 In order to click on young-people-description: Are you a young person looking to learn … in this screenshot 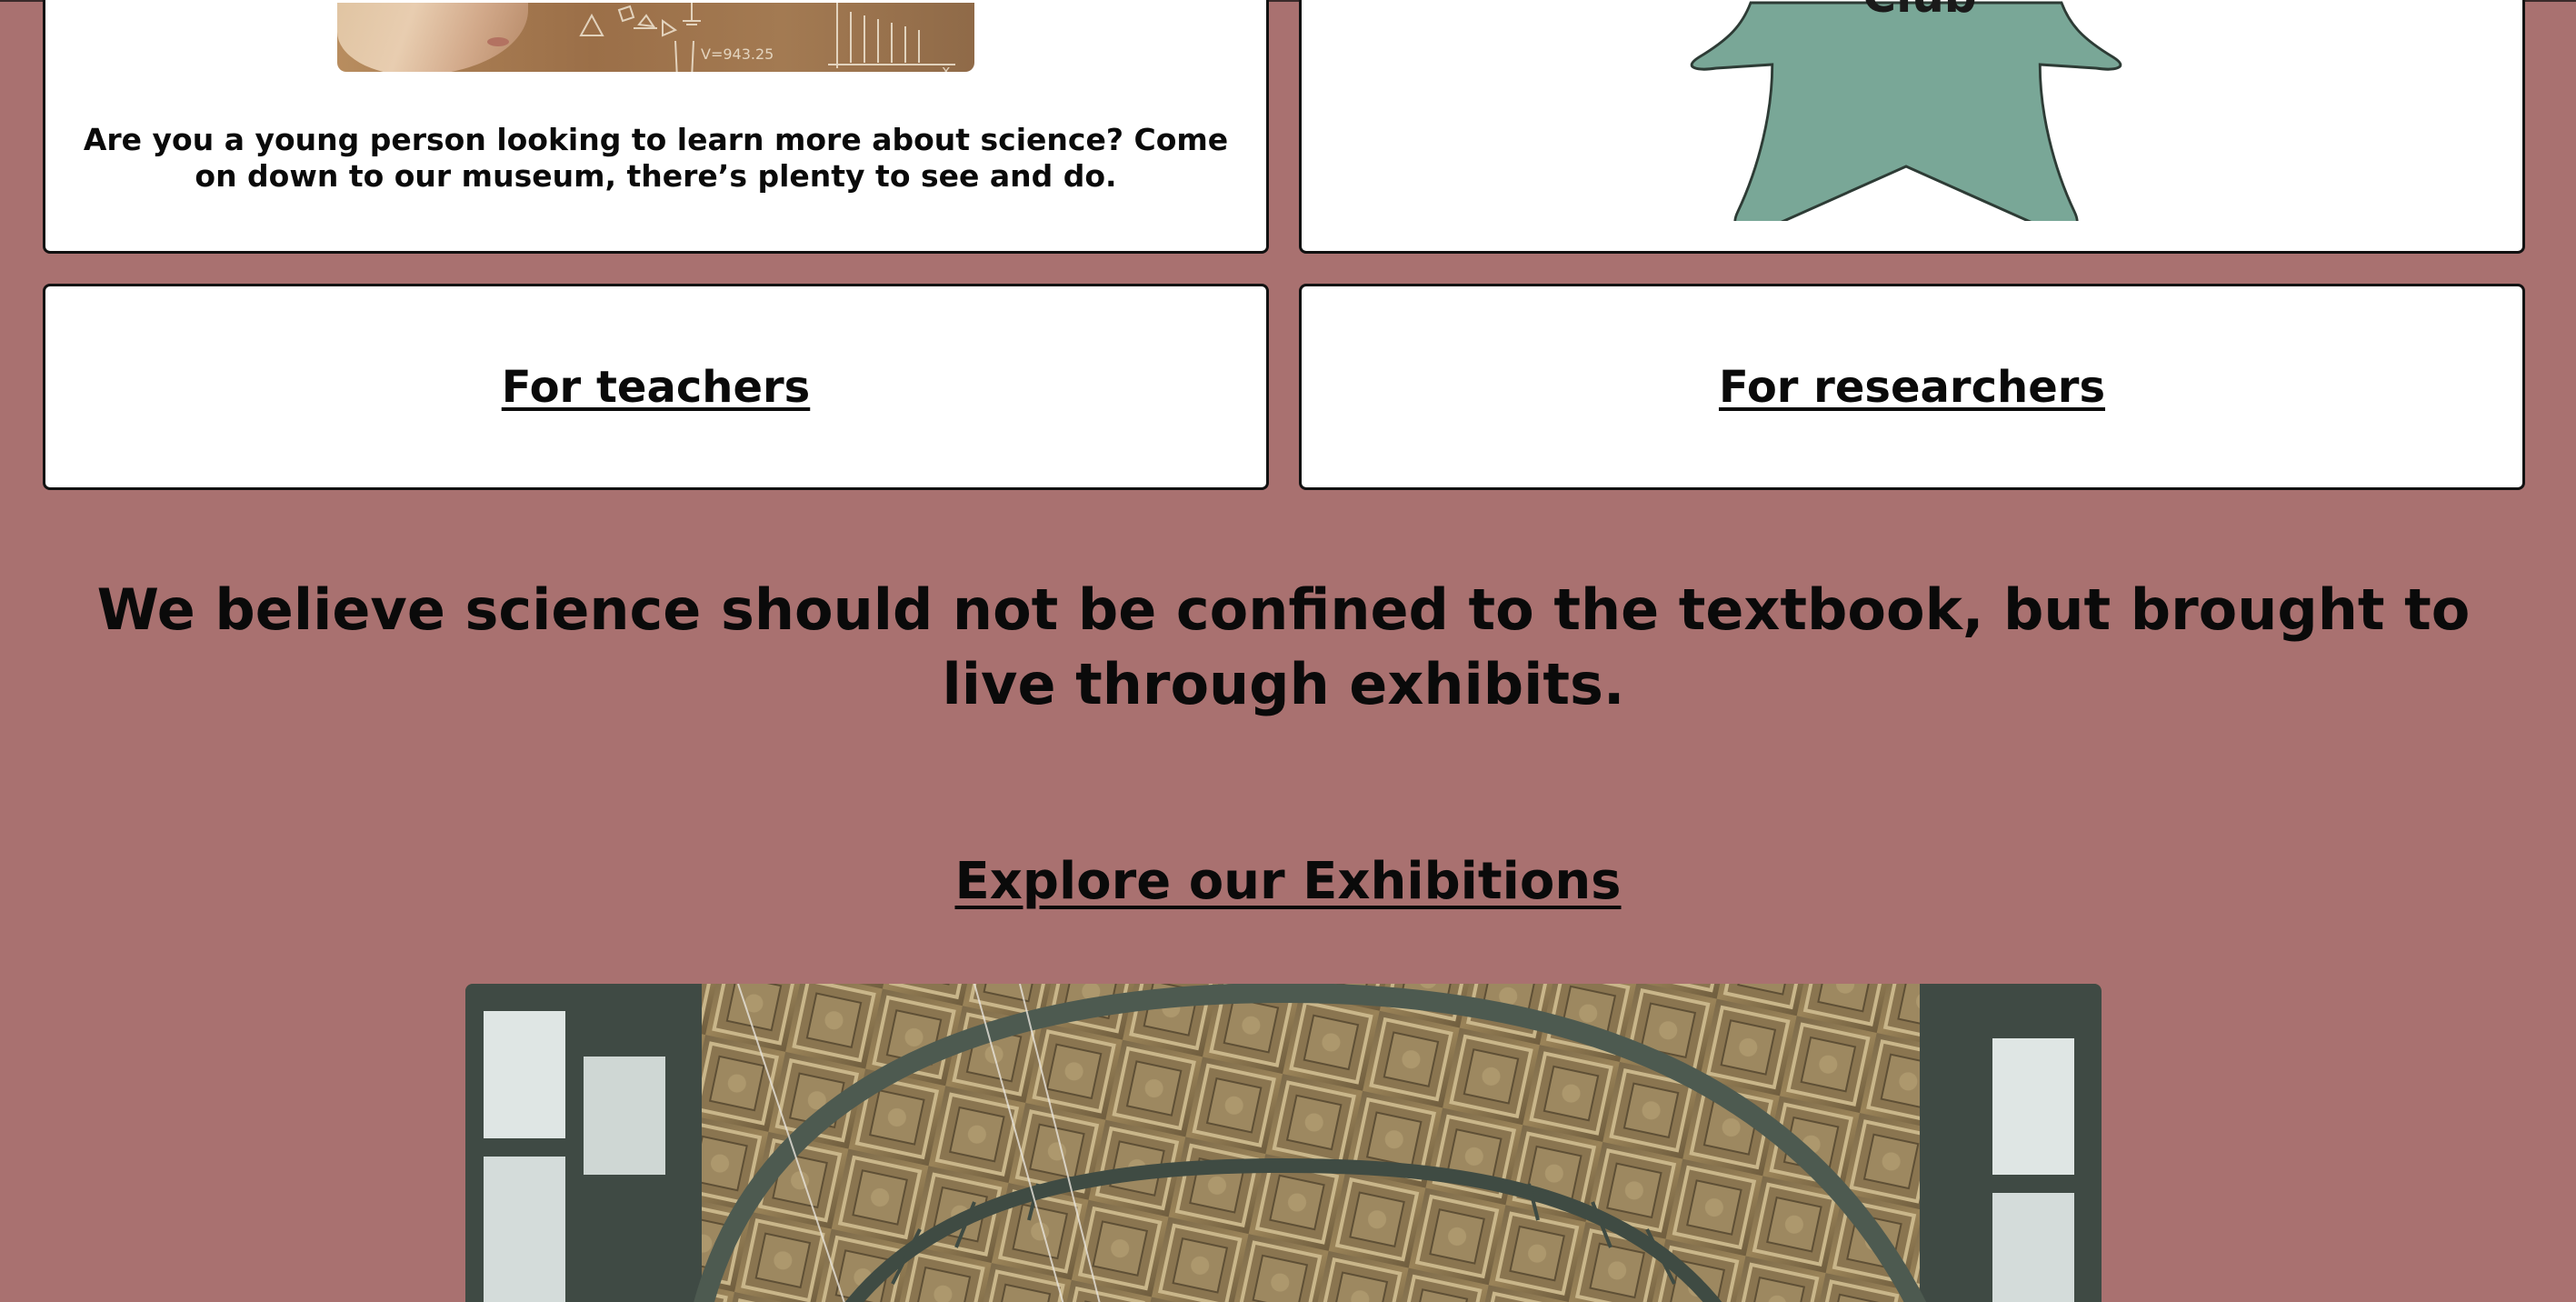, I will do `click(656, 158)`.